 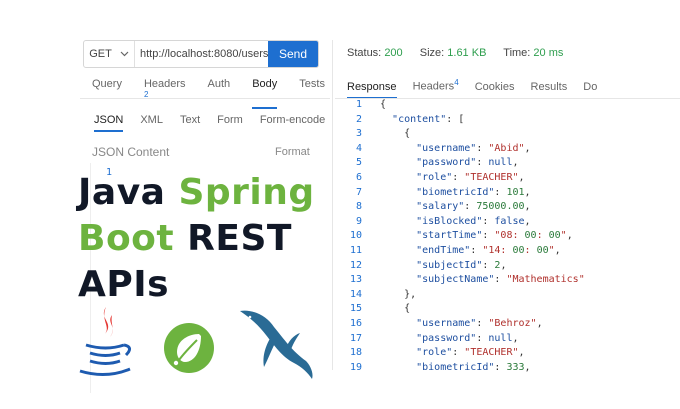 I want to click on line-number: 3, so click(x=358, y=134).